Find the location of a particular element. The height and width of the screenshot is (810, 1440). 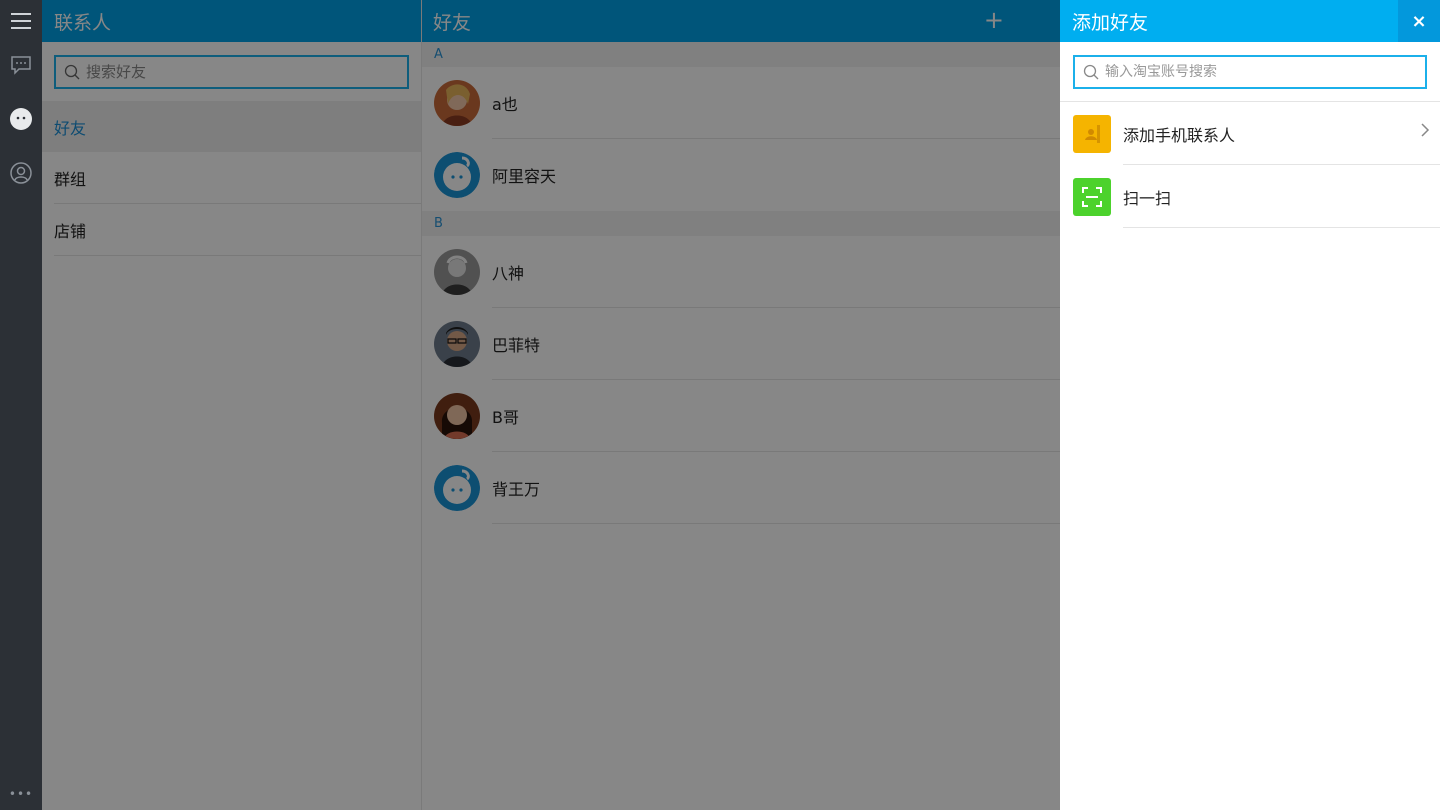

menu-button is located at coordinates (21, 21).